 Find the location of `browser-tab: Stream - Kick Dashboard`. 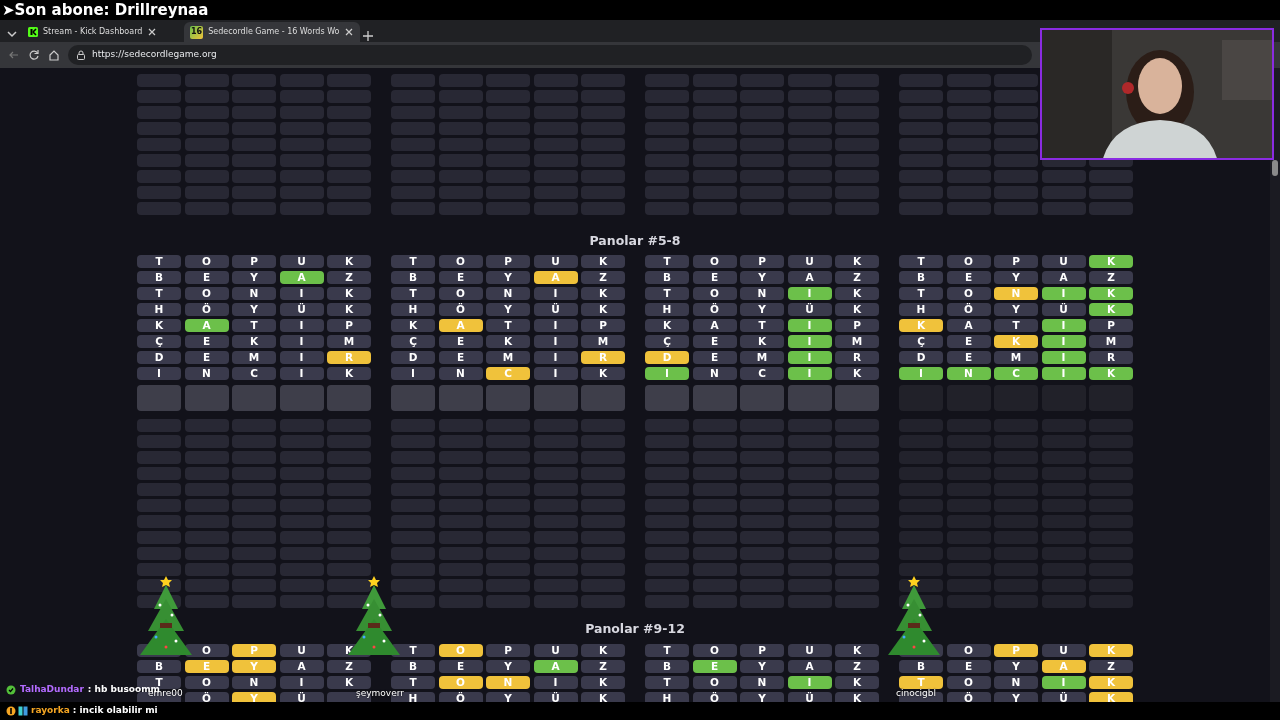

browser-tab: Stream - Kick Dashboard is located at coordinates (102, 32).